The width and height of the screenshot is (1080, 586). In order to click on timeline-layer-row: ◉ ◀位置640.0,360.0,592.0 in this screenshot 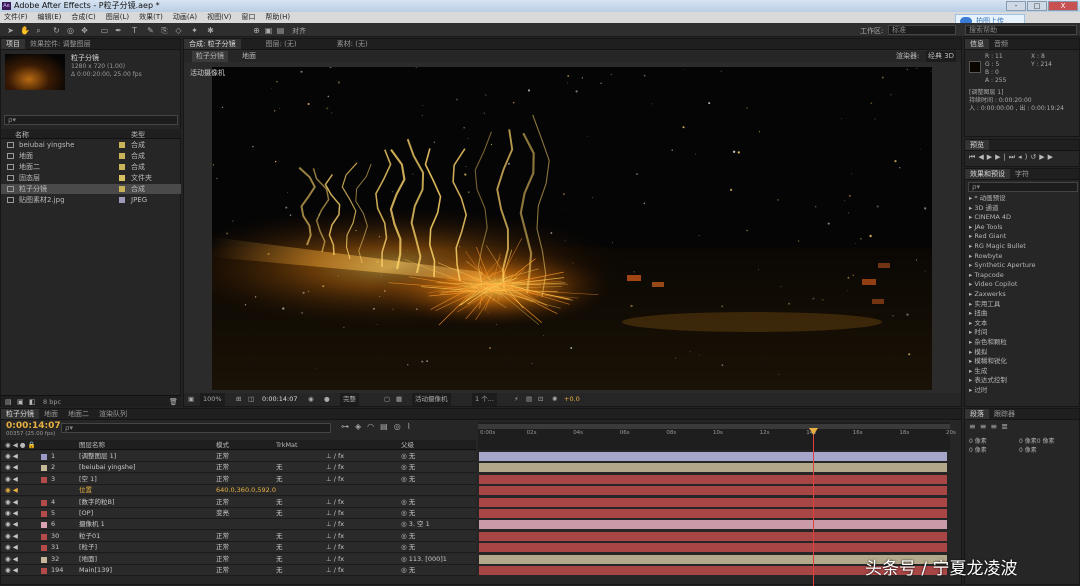, I will do `click(238, 490)`.